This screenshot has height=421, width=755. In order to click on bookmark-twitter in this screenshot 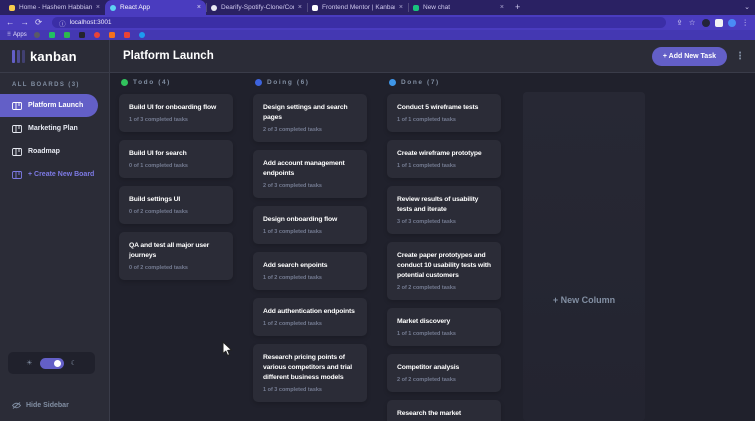, I will do `click(141, 35)`.